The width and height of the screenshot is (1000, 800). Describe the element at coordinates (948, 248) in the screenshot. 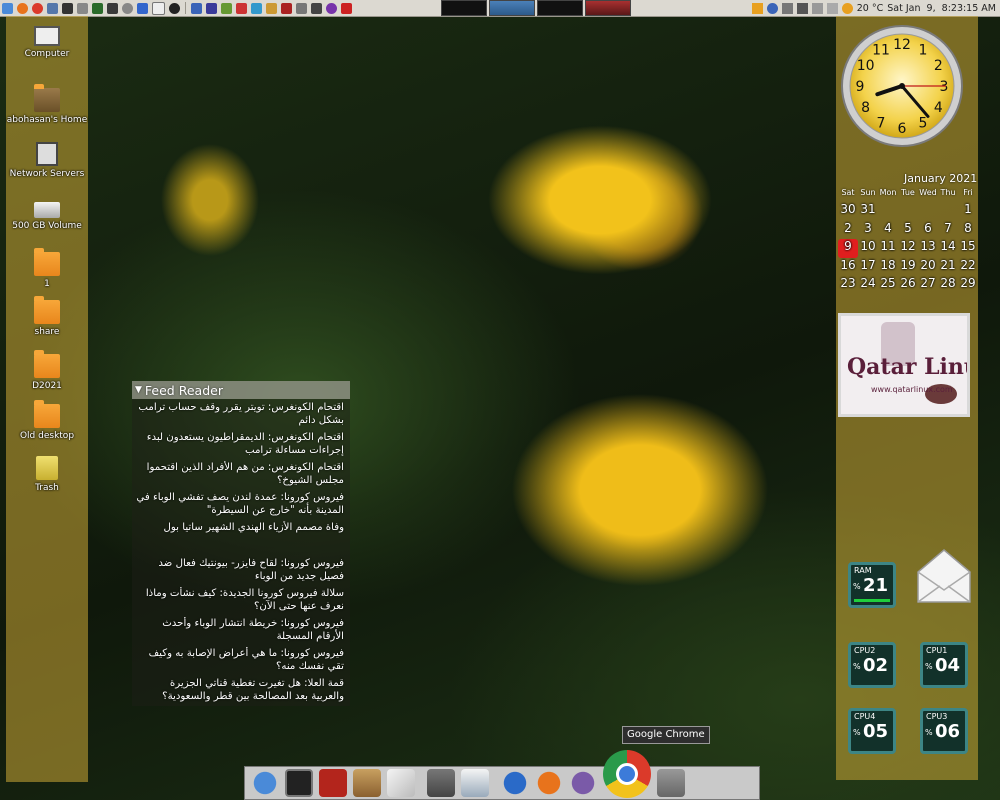

I see `calendar-day: 14` at that location.